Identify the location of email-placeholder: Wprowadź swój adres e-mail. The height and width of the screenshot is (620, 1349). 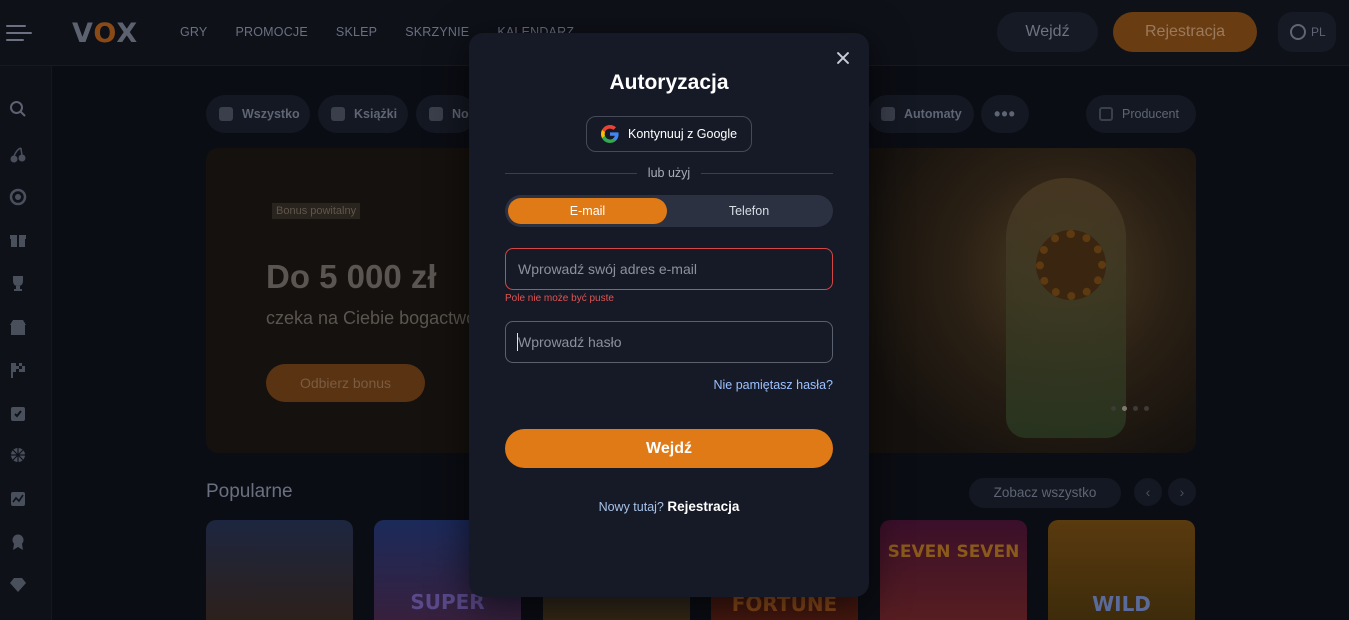
(607, 269).